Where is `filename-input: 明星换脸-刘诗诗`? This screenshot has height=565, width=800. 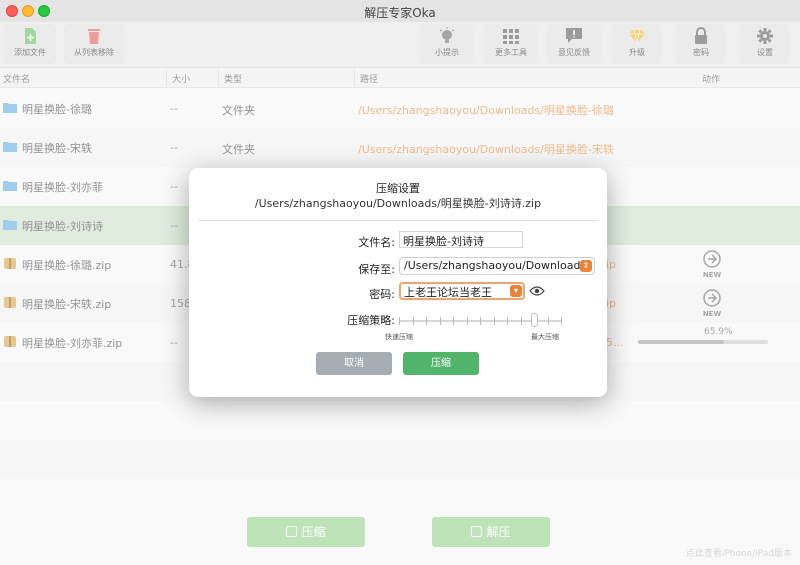 filename-input: 明星换脸-刘诗诗 is located at coordinates (461, 239).